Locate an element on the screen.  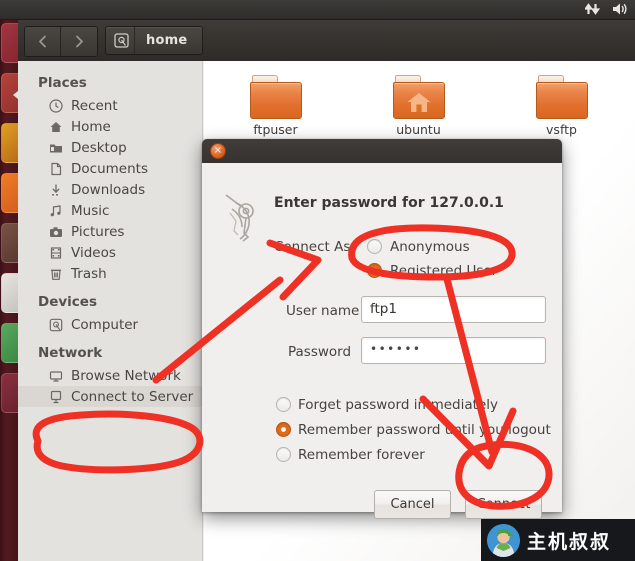
connect-button: Connect is located at coordinates (503, 504).